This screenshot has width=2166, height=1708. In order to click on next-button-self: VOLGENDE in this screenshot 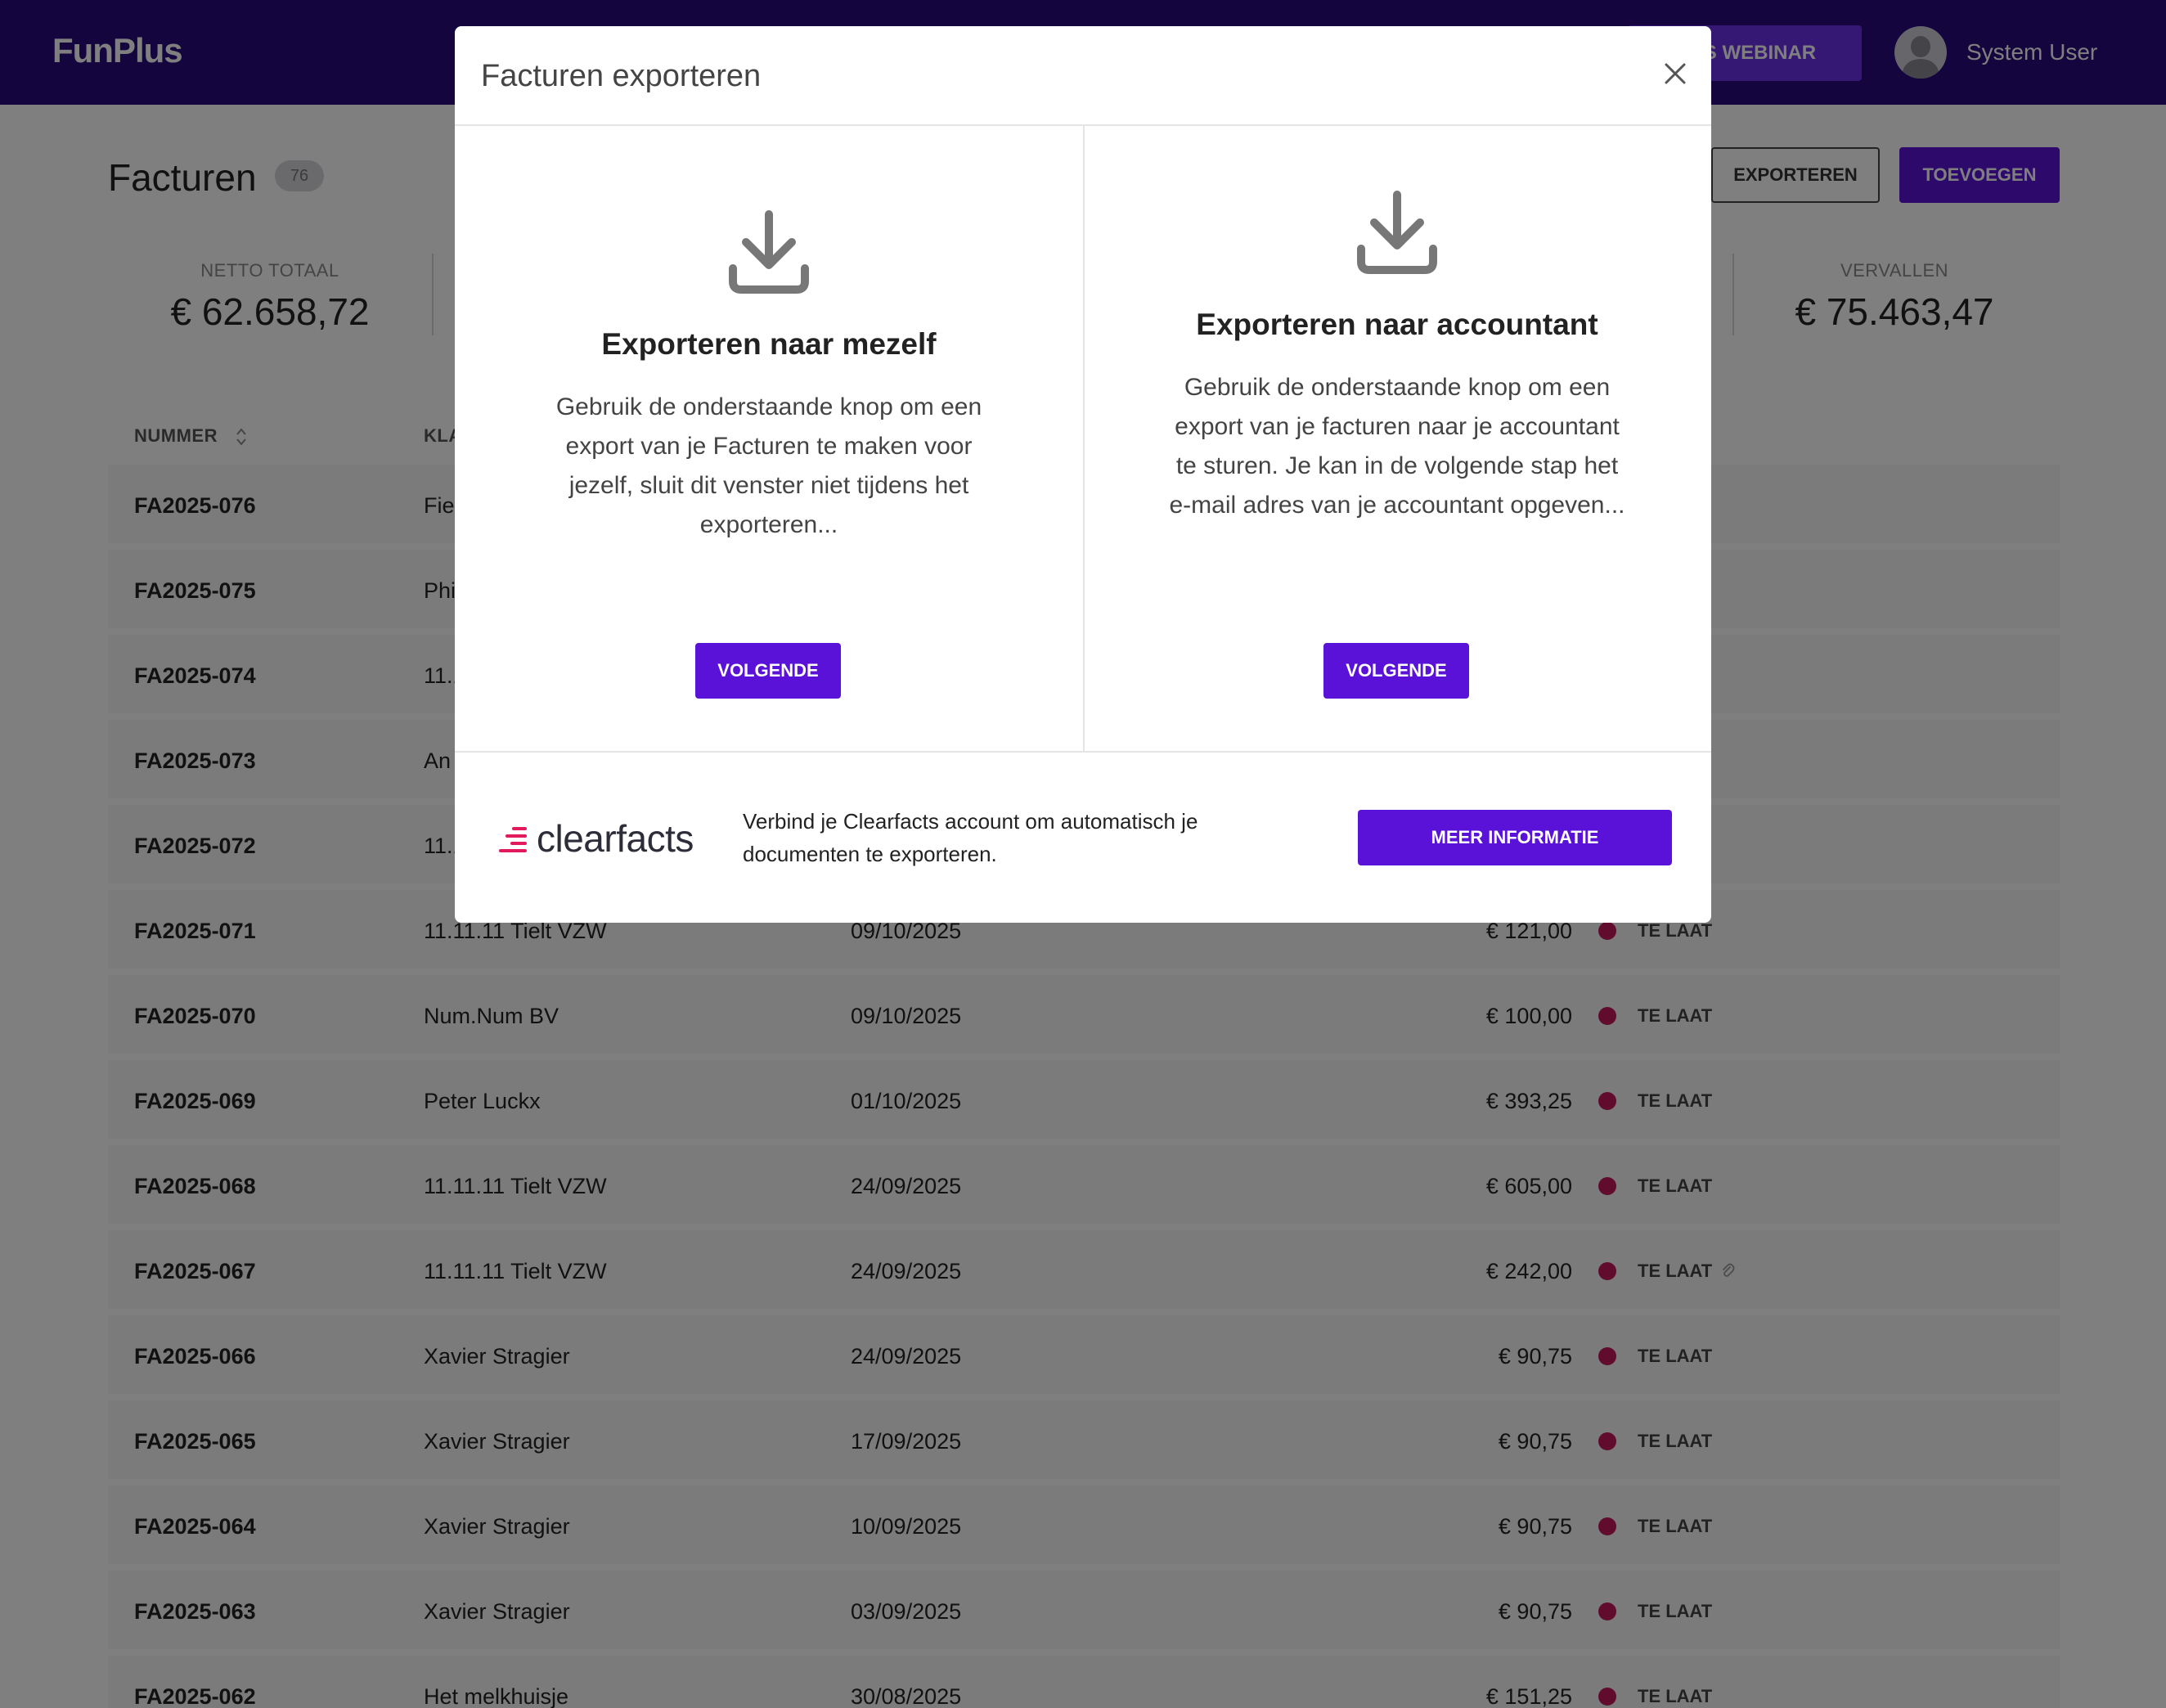, I will do `click(768, 671)`.